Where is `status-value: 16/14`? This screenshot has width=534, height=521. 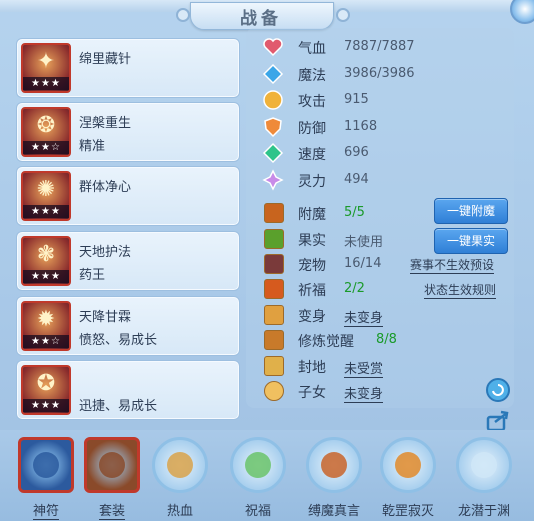 status-value: 16/14 is located at coordinates (363, 263).